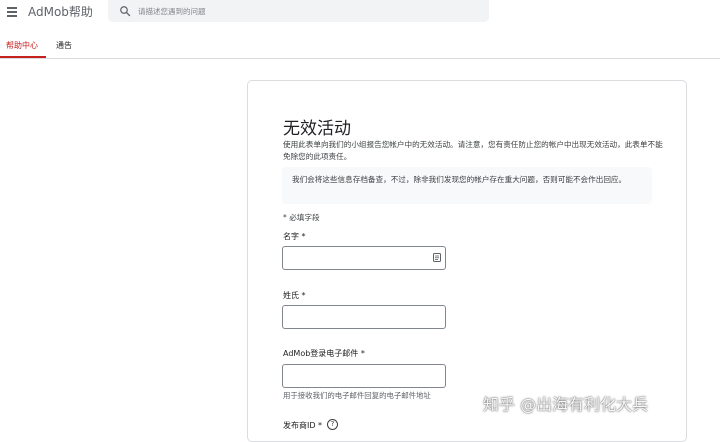 Image resolution: width=720 pixels, height=442 pixels. What do you see at coordinates (294, 295) in the screenshot?
I see `last-name-label: 姓氏 *` at bounding box center [294, 295].